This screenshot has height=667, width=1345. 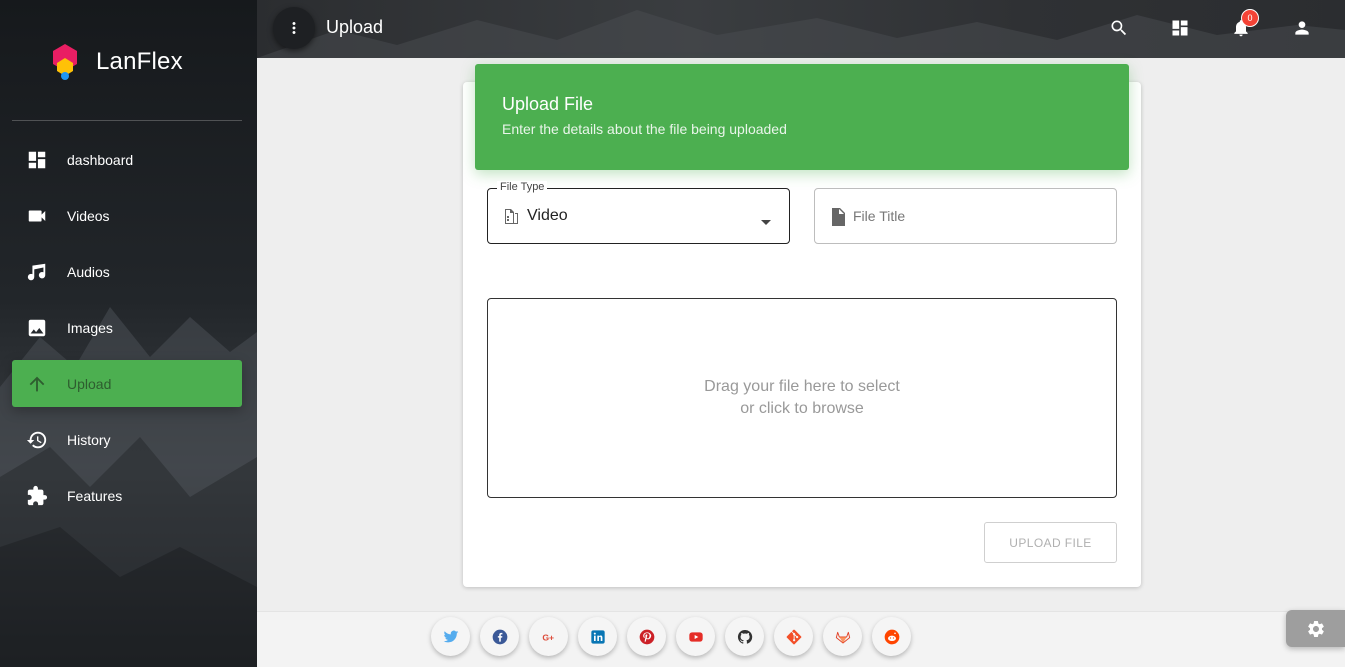 What do you see at coordinates (638, 212) in the screenshot?
I see `file-type-select: File Type Video` at bounding box center [638, 212].